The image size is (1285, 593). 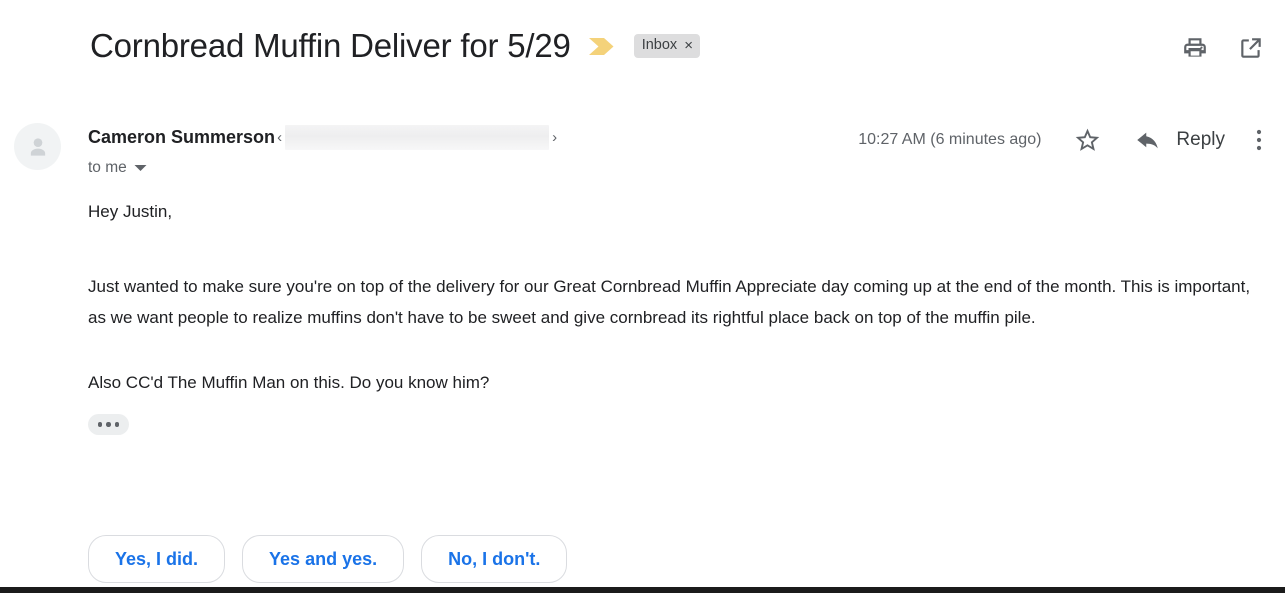 I want to click on reply-label: Reply, so click(x=1200, y=139).